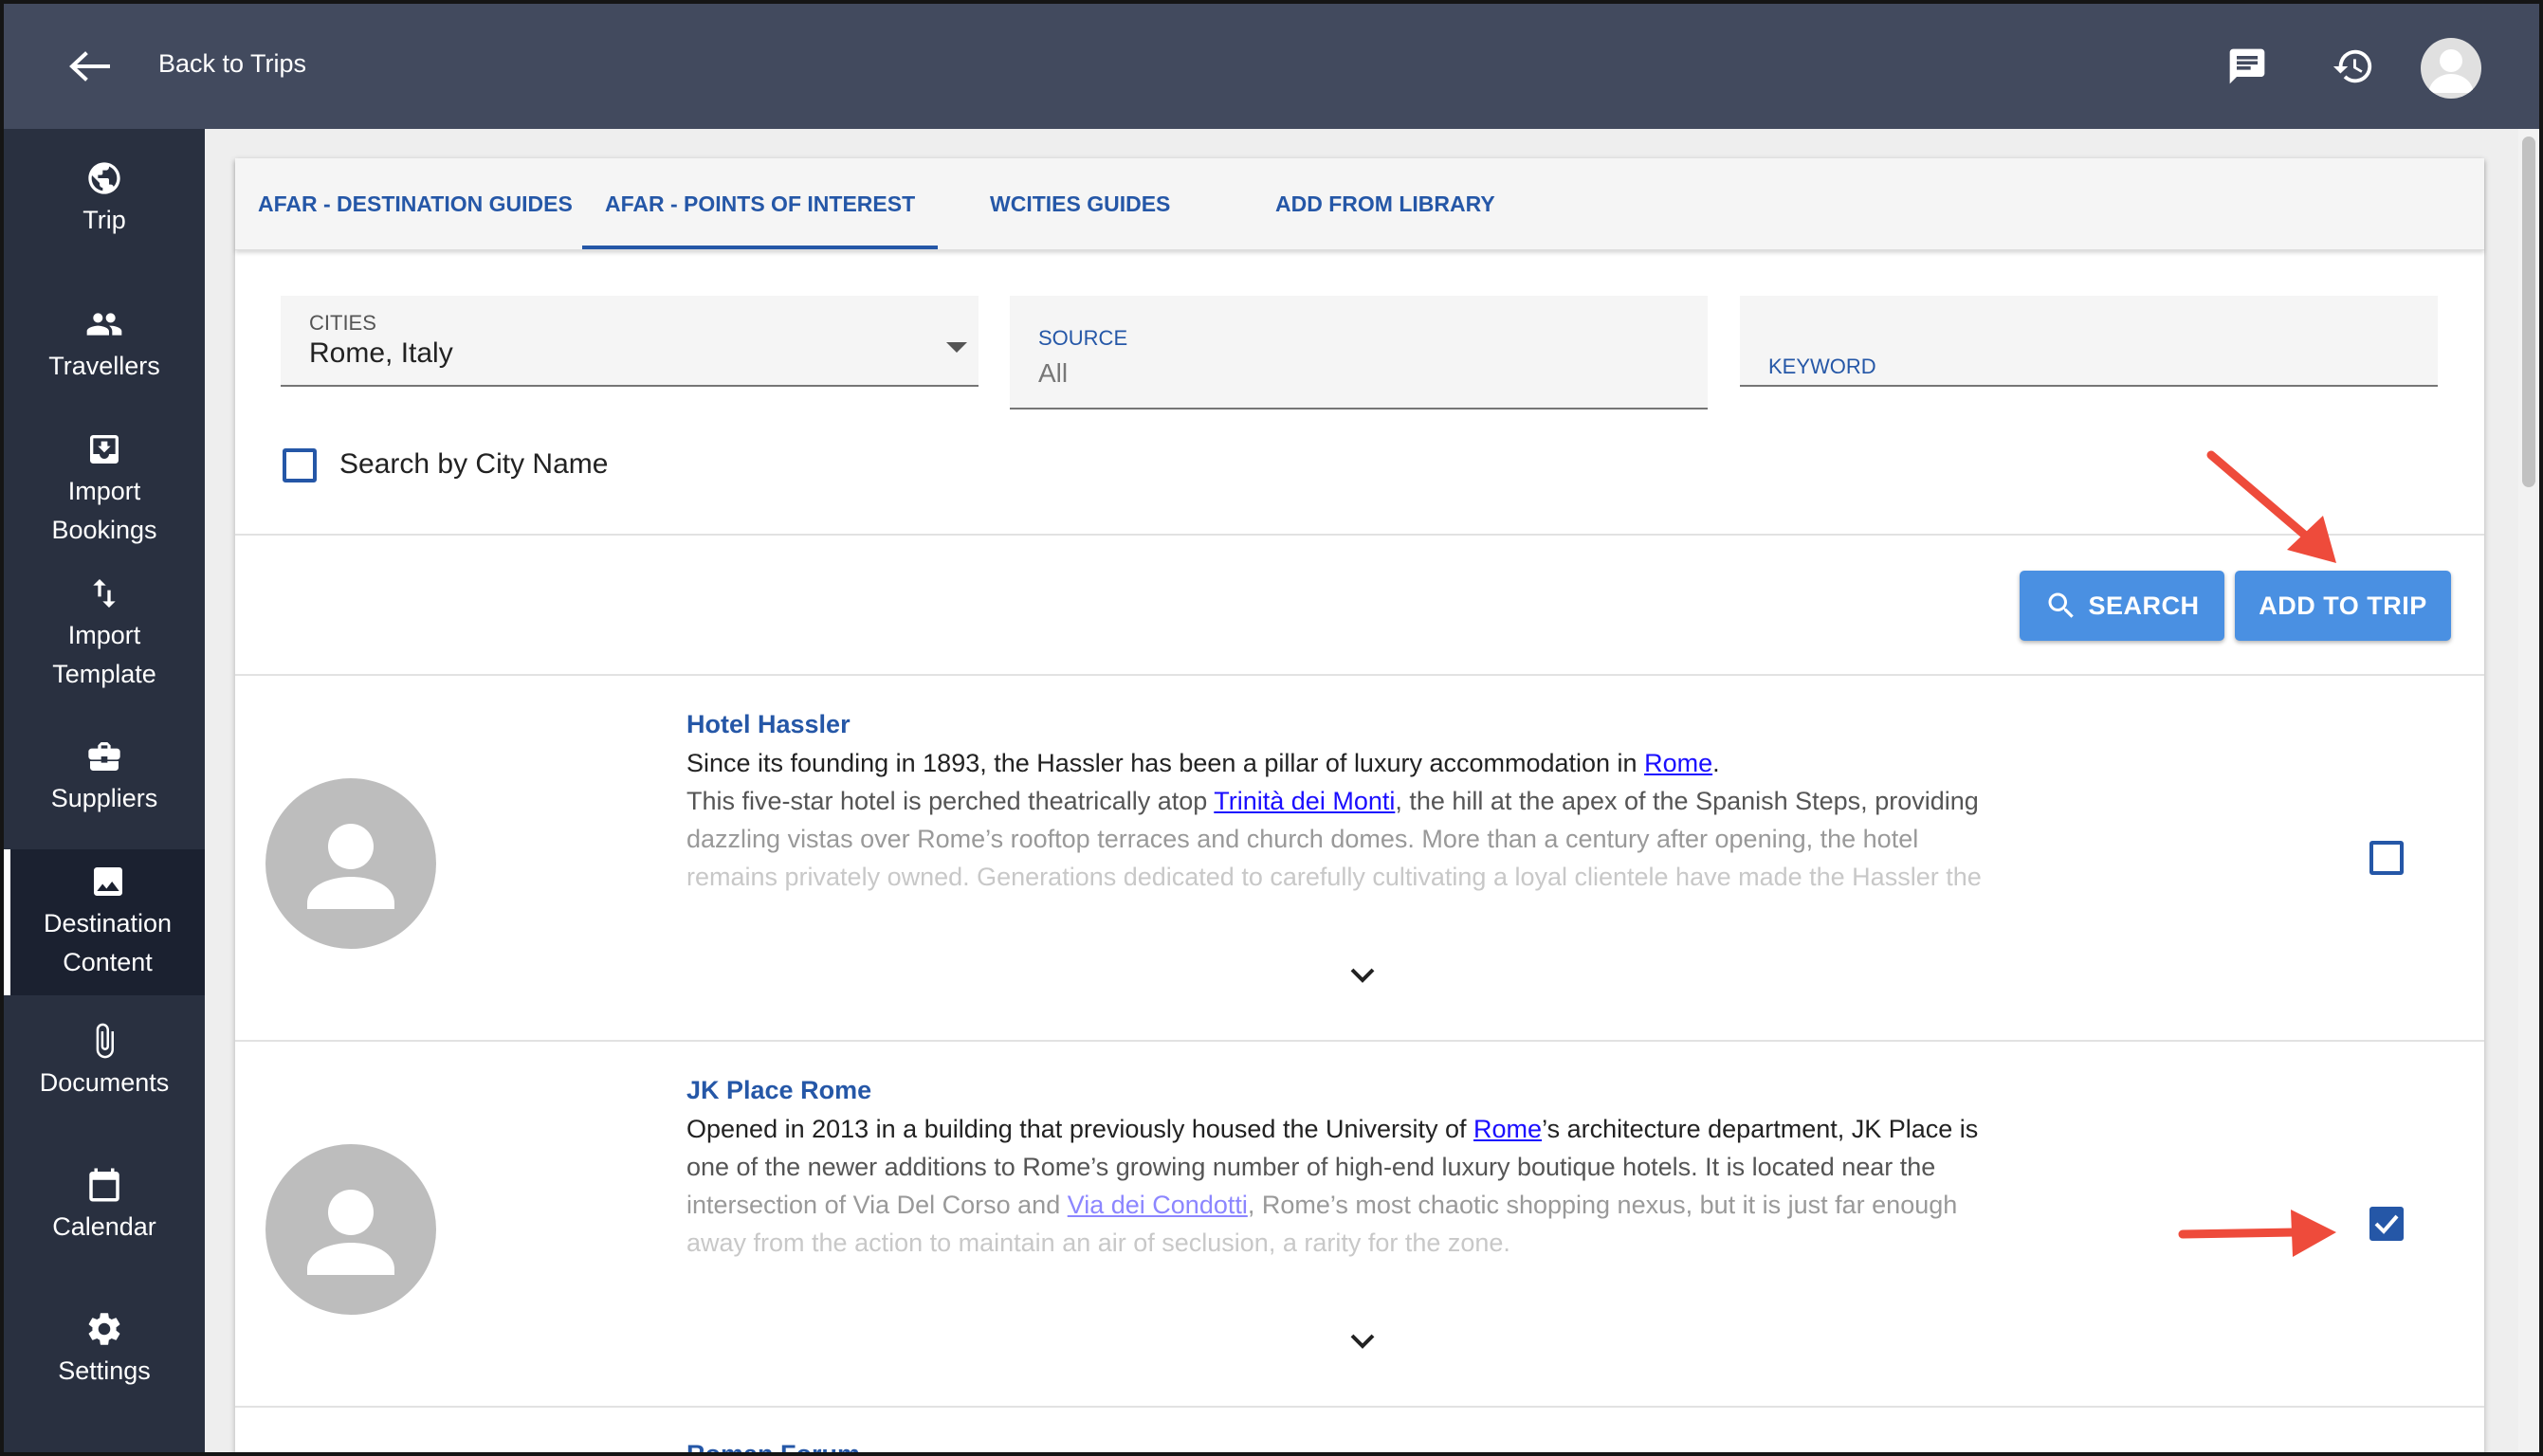 The height and width of the screenshot is (1456, 2543). I want to click on tab-wcities-guides: WCITIES GUIDES, so click(1080, 203).